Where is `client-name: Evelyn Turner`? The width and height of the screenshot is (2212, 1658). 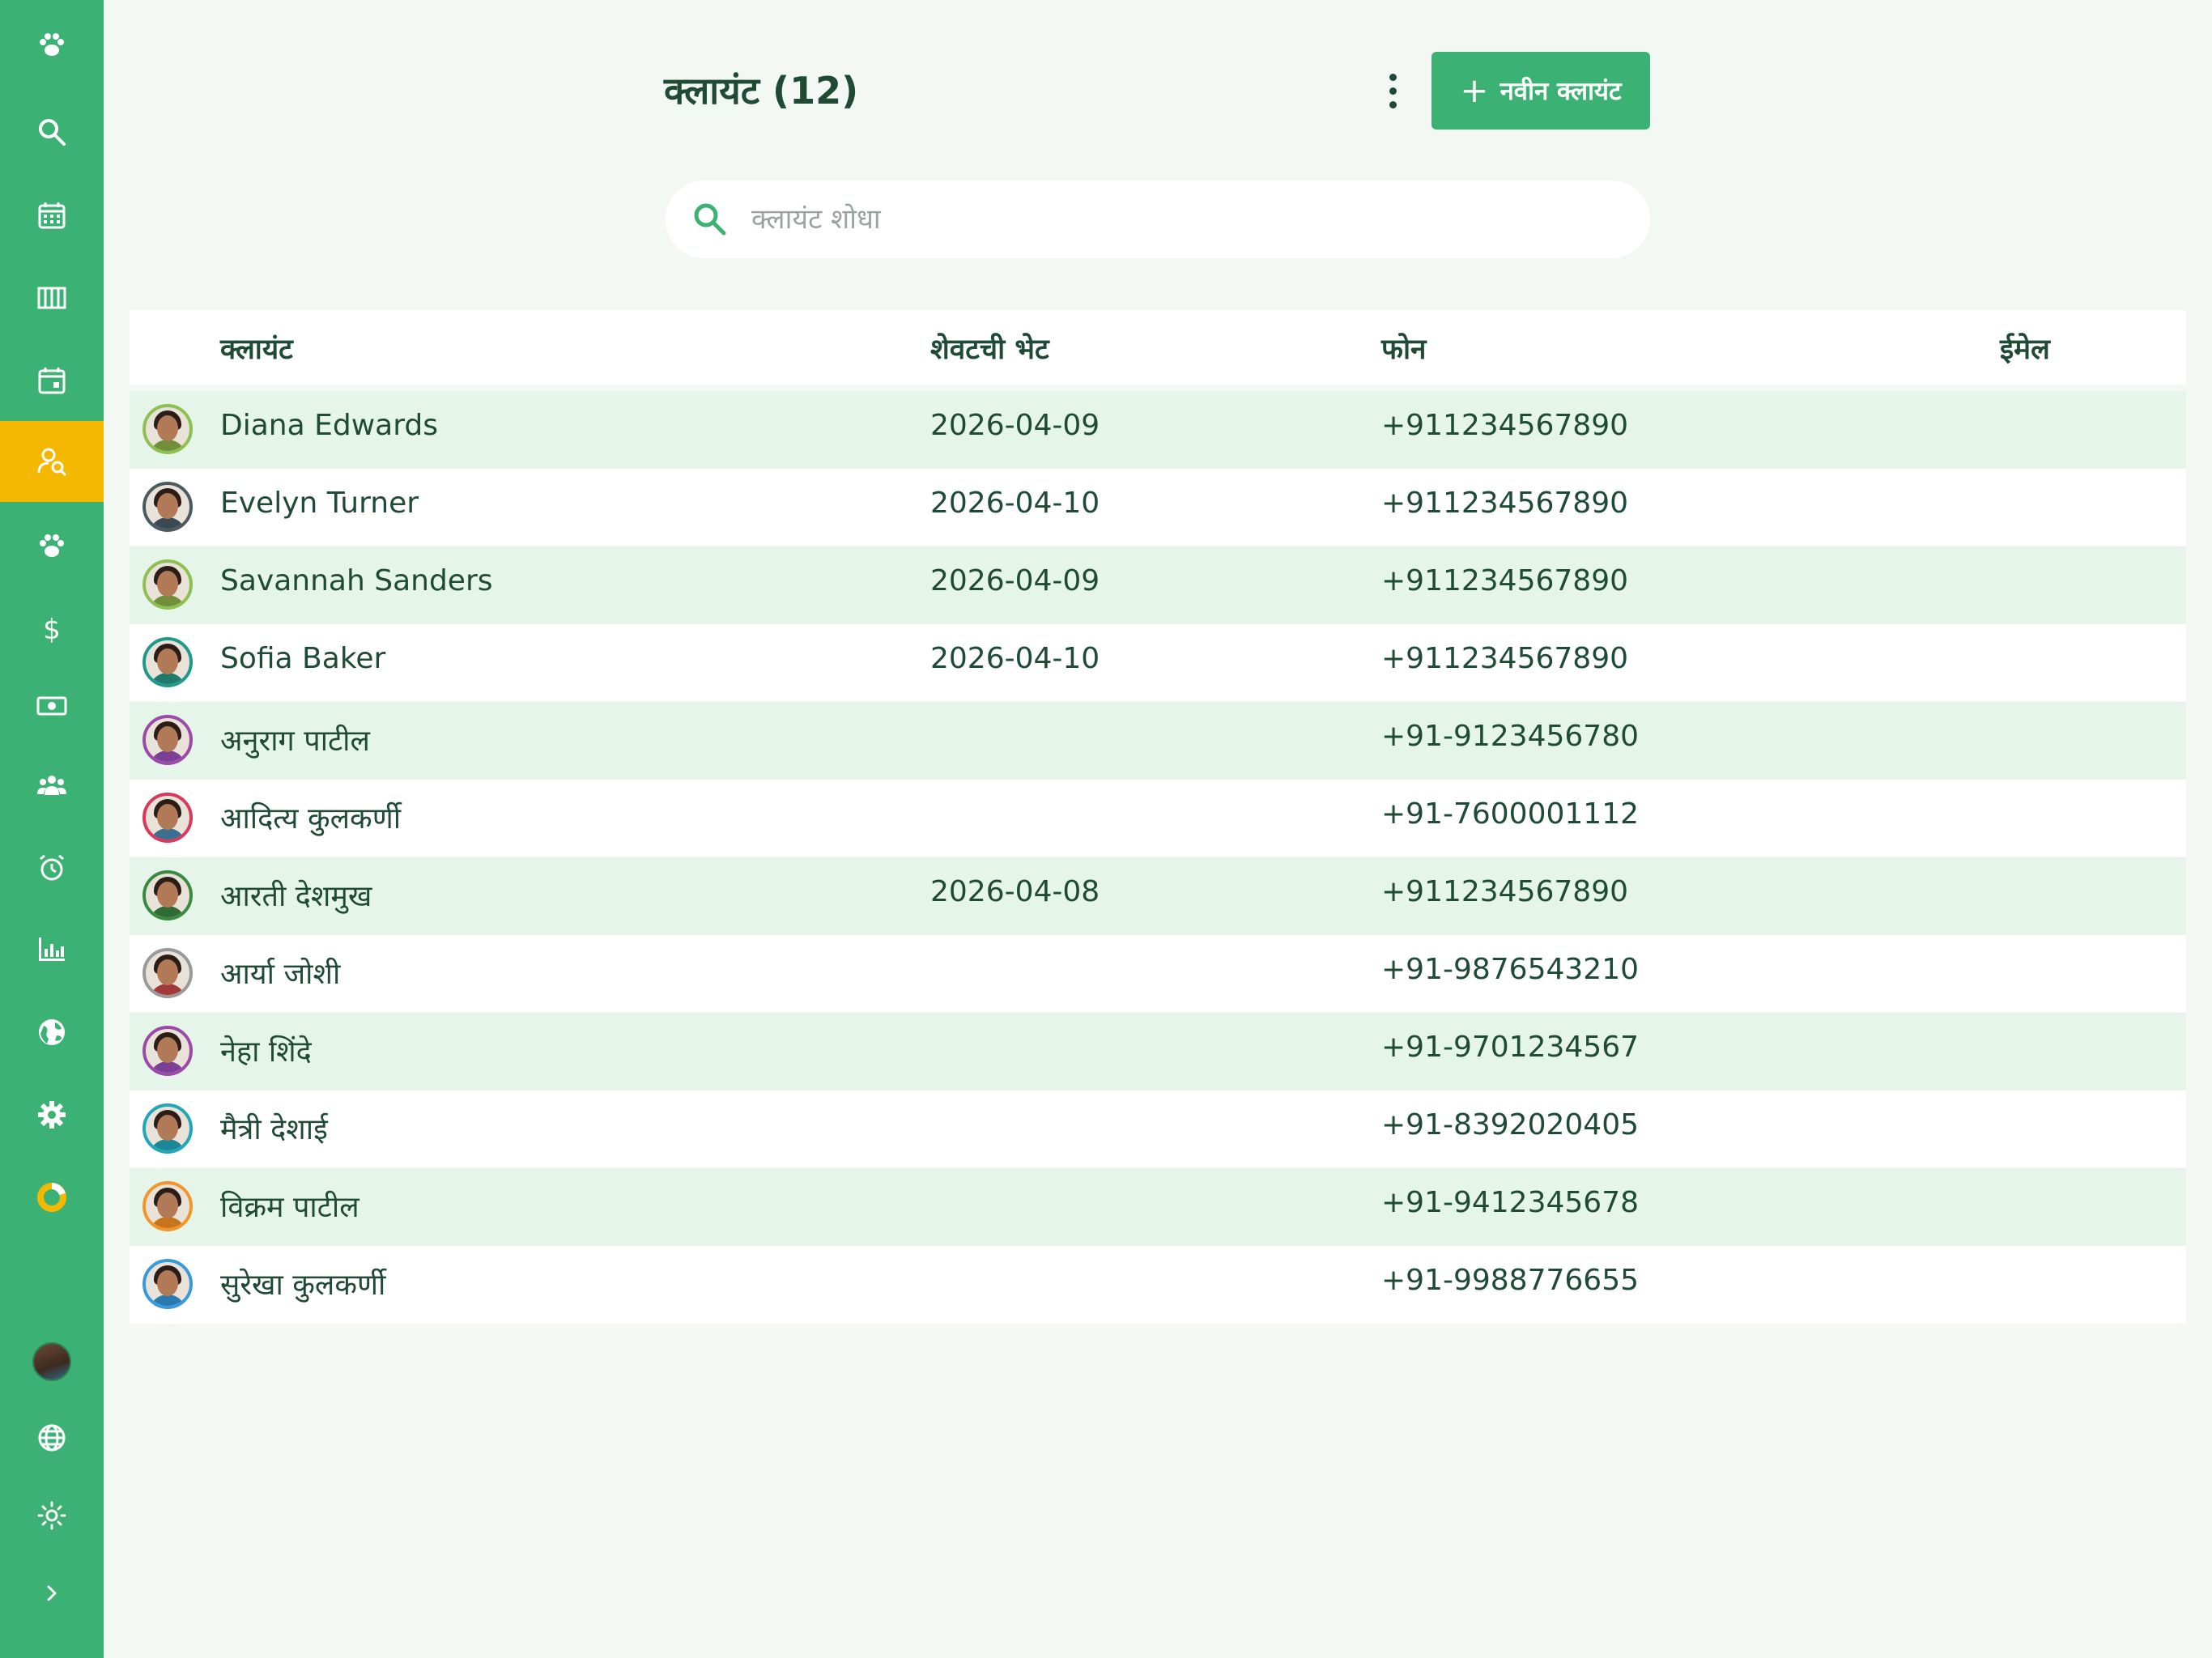
client-name: Evelyn Turner is located at coordinates (320, 503).